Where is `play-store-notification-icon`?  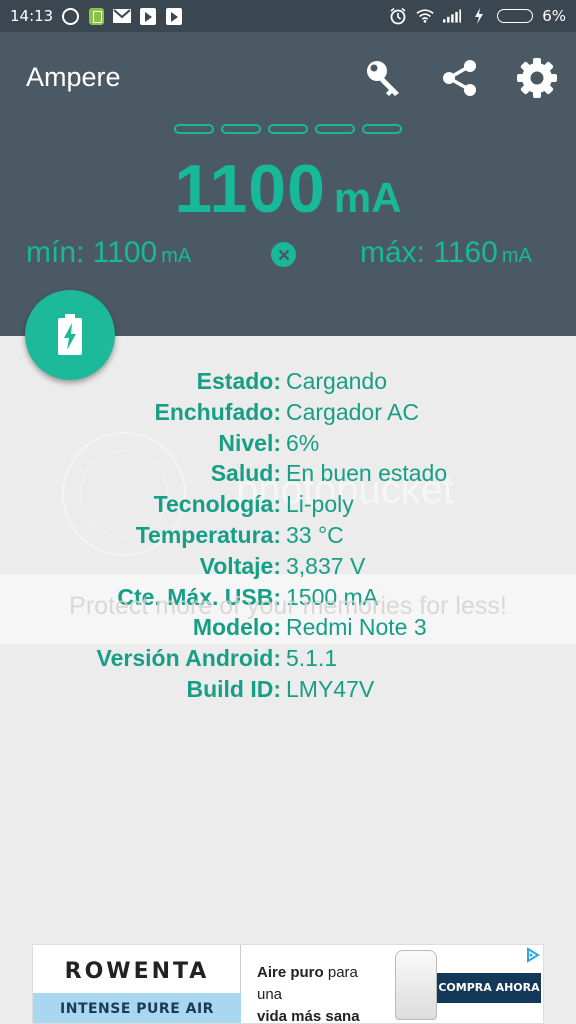 play-store-notification-icon is located at coordinates (148, 16).